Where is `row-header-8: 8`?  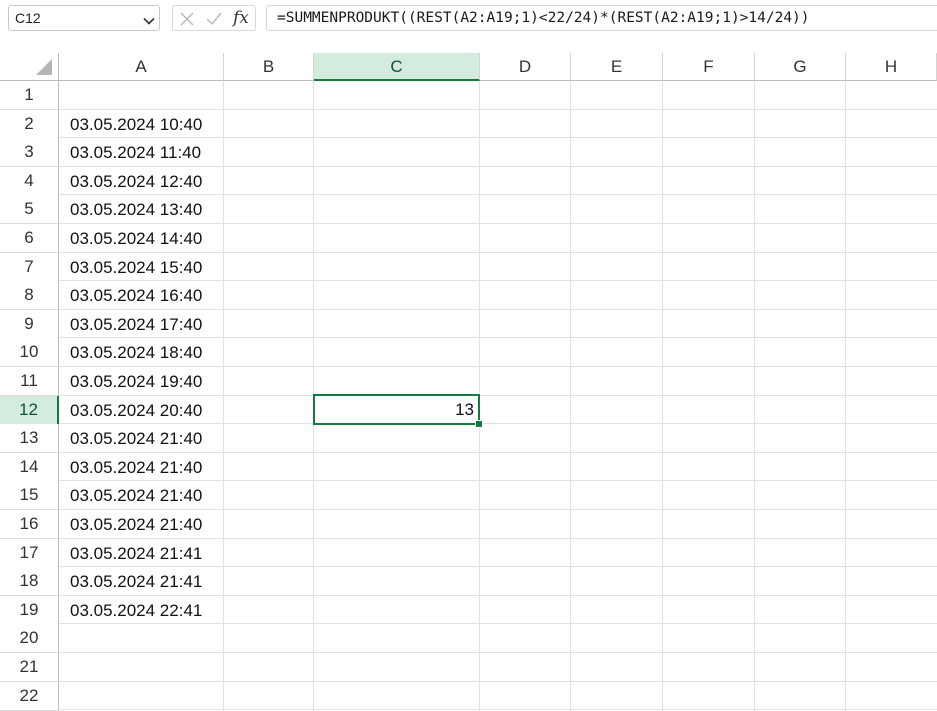
row-header-8: 8 is located at coordinates (29, 296).